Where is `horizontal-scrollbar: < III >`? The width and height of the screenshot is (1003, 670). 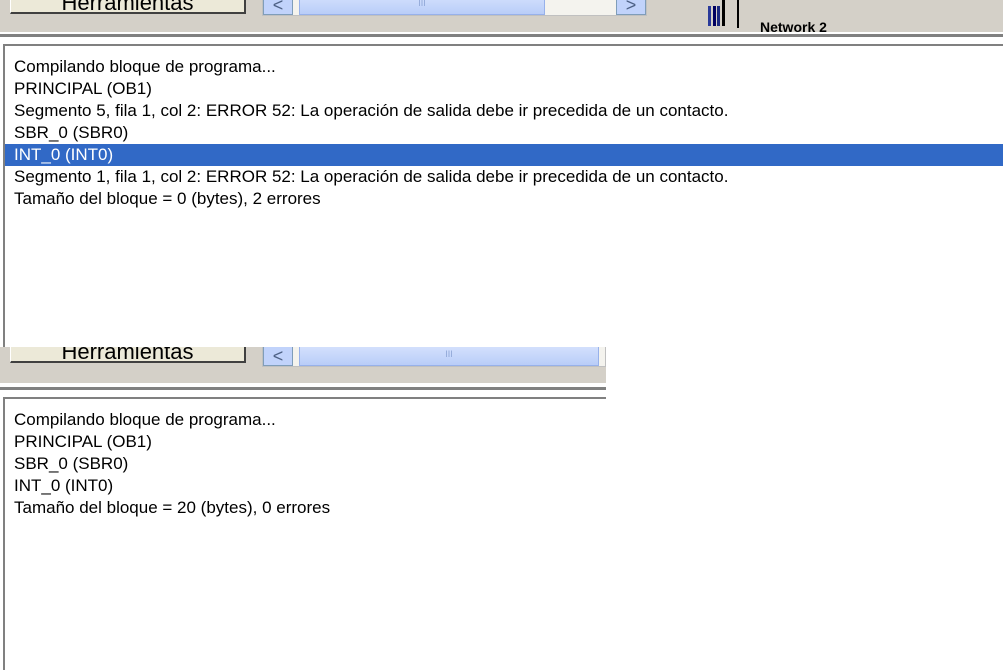 horizontal-scrollbar: < III > is located at coordinates (454, 8).